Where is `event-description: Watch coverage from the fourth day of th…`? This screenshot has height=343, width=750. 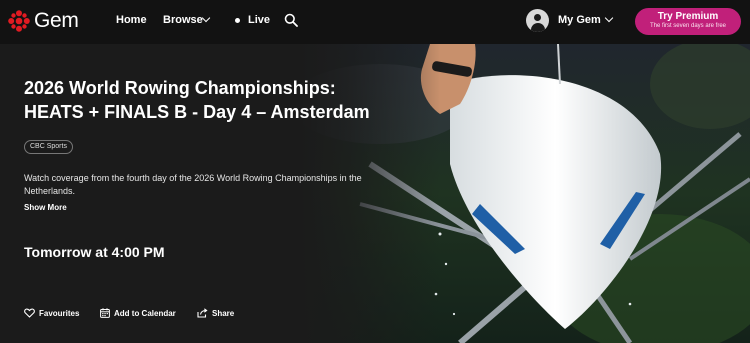 event-description: Watch coverage from the fourth day of th… is located at coordinates (193, 184).